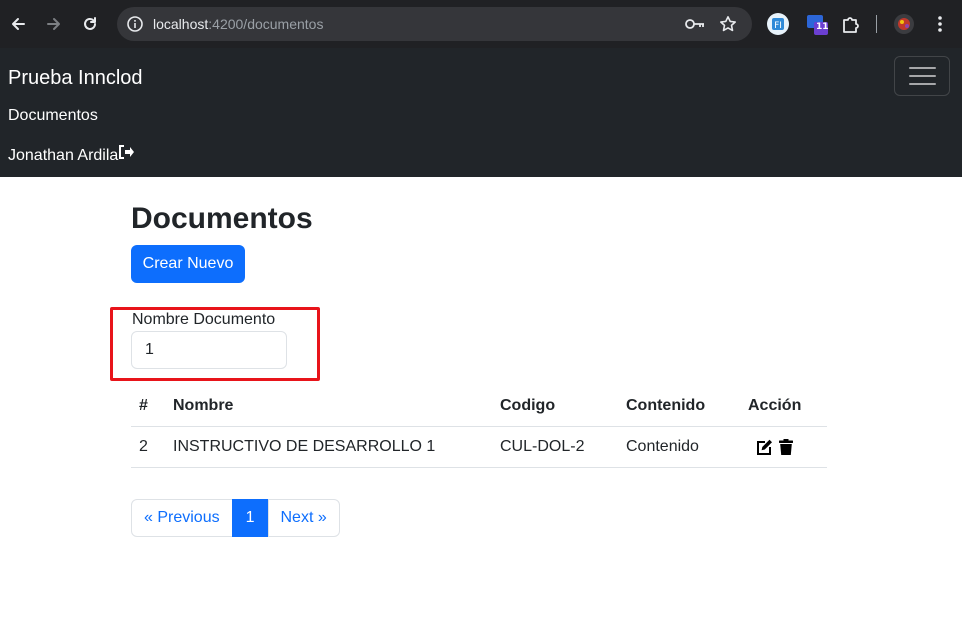 The image size is (962, 631). Describe the element at coordinates (822, 27) in the screenshot. I see `extension-badge: 11` at that location.